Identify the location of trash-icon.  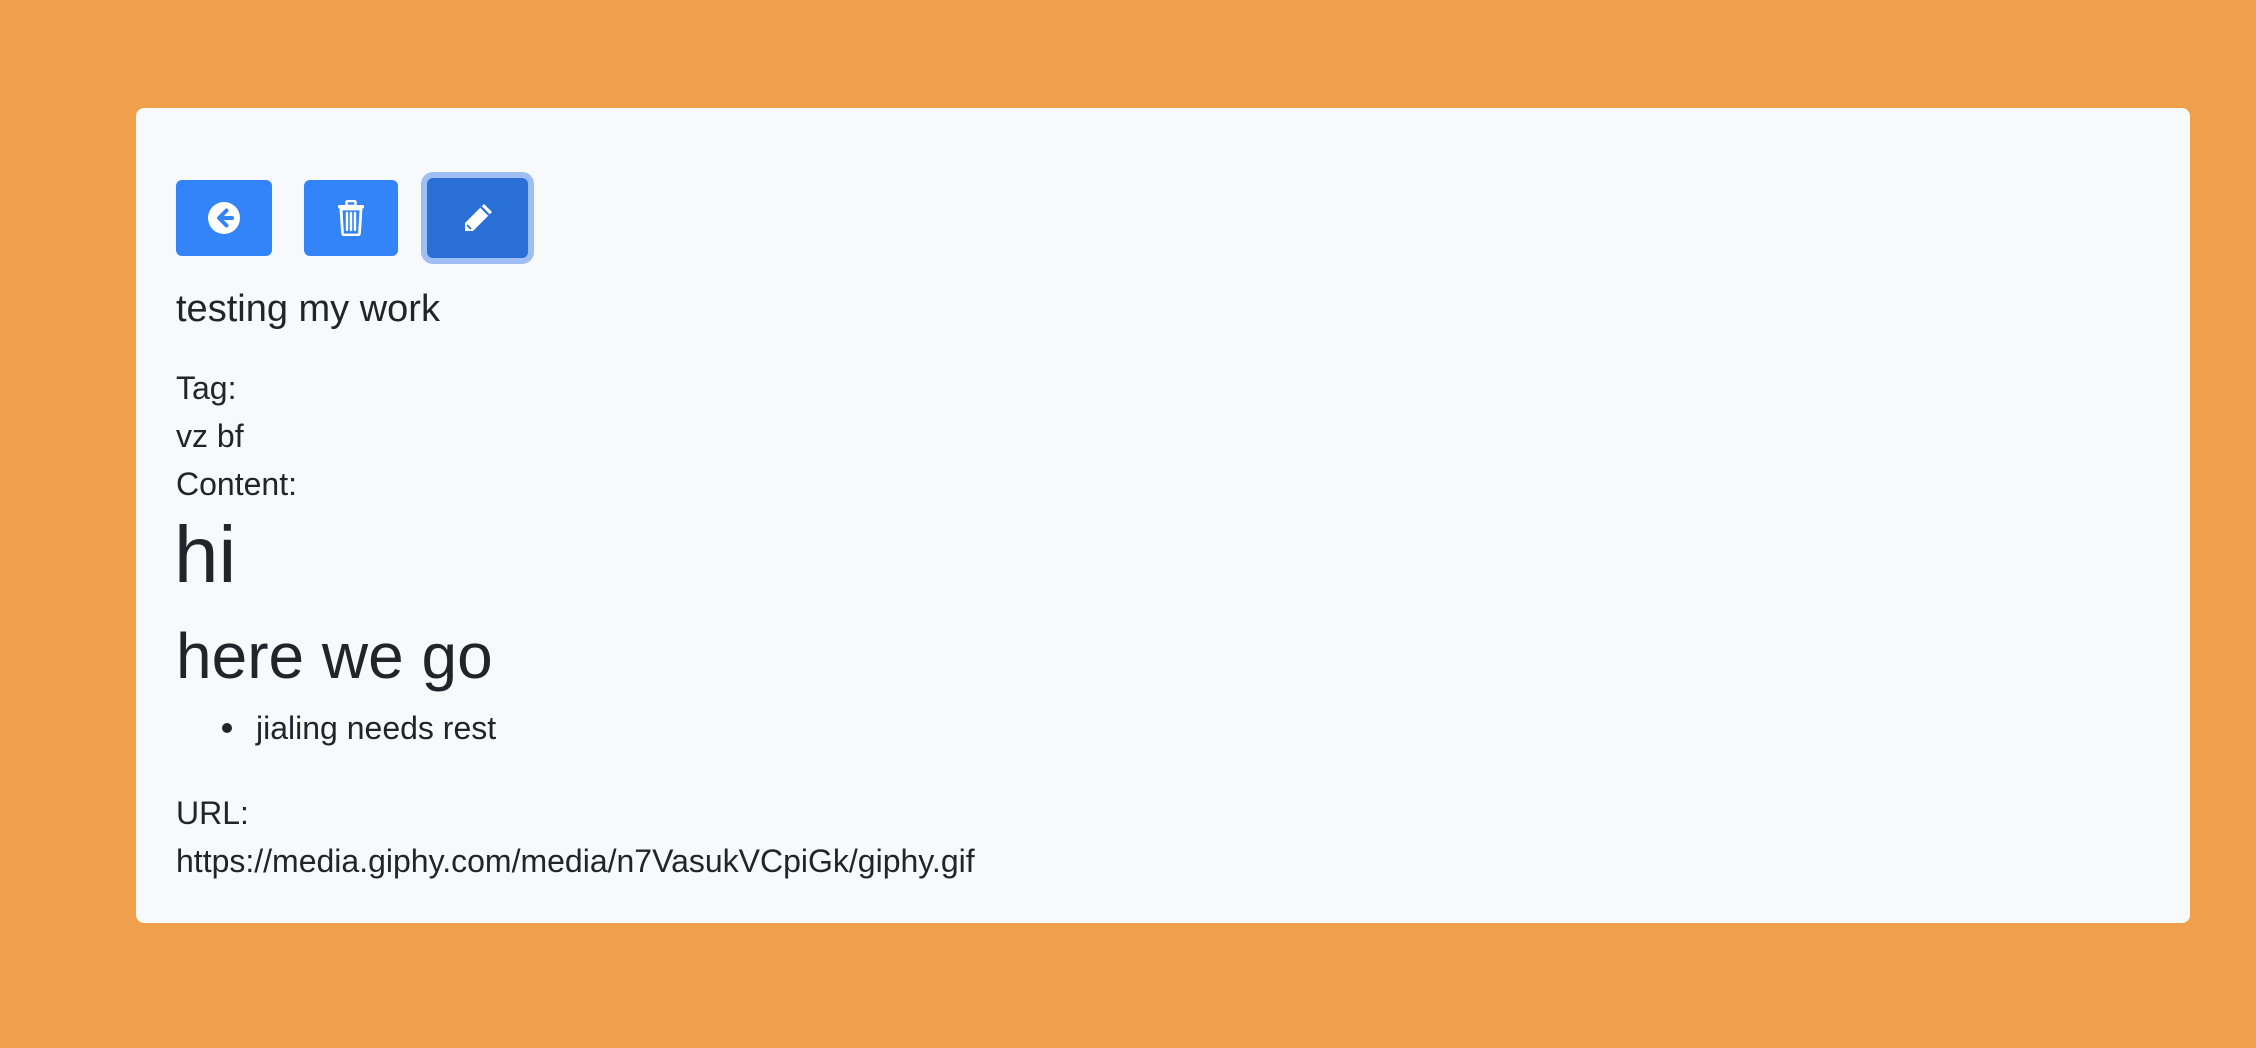
(351, 218).